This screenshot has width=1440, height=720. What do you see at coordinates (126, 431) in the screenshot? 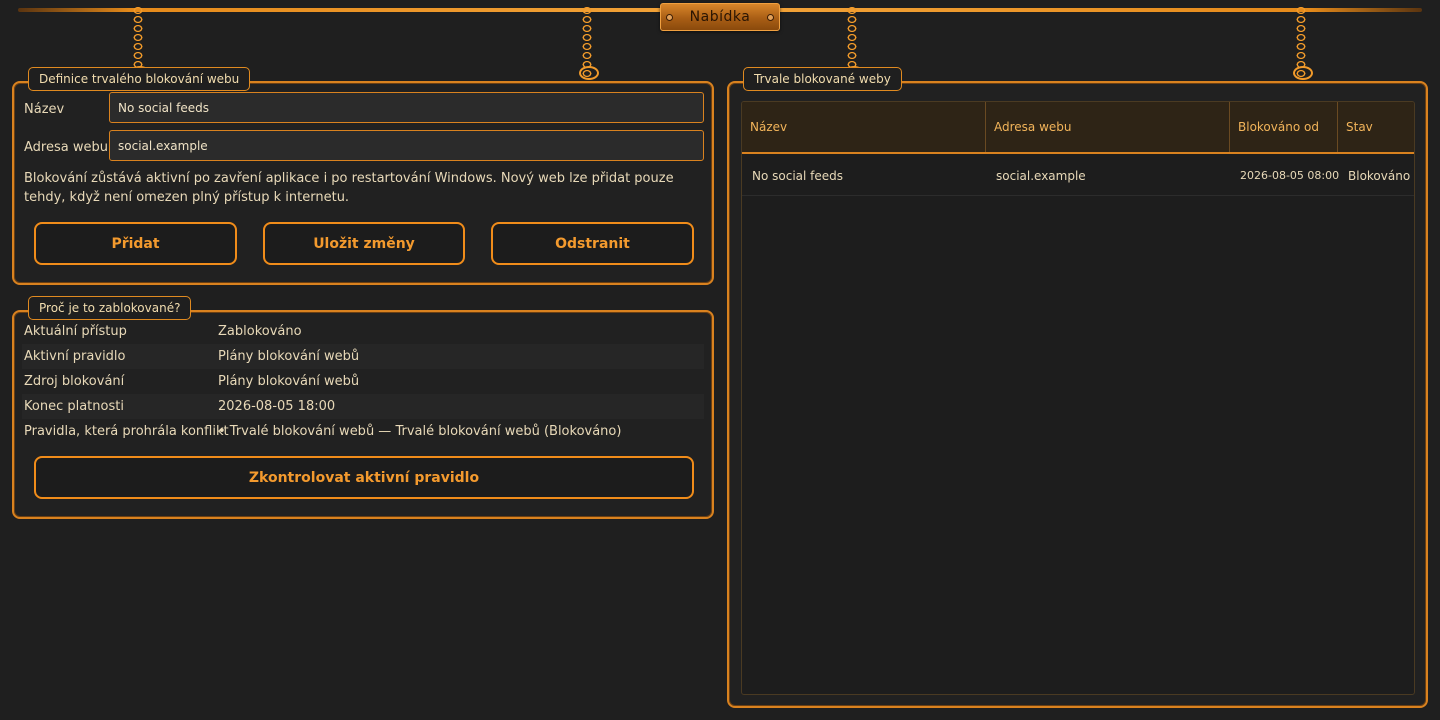
I see `status-key: Pravidla, která prohrála konflikt` at bounding box center [126, 431].